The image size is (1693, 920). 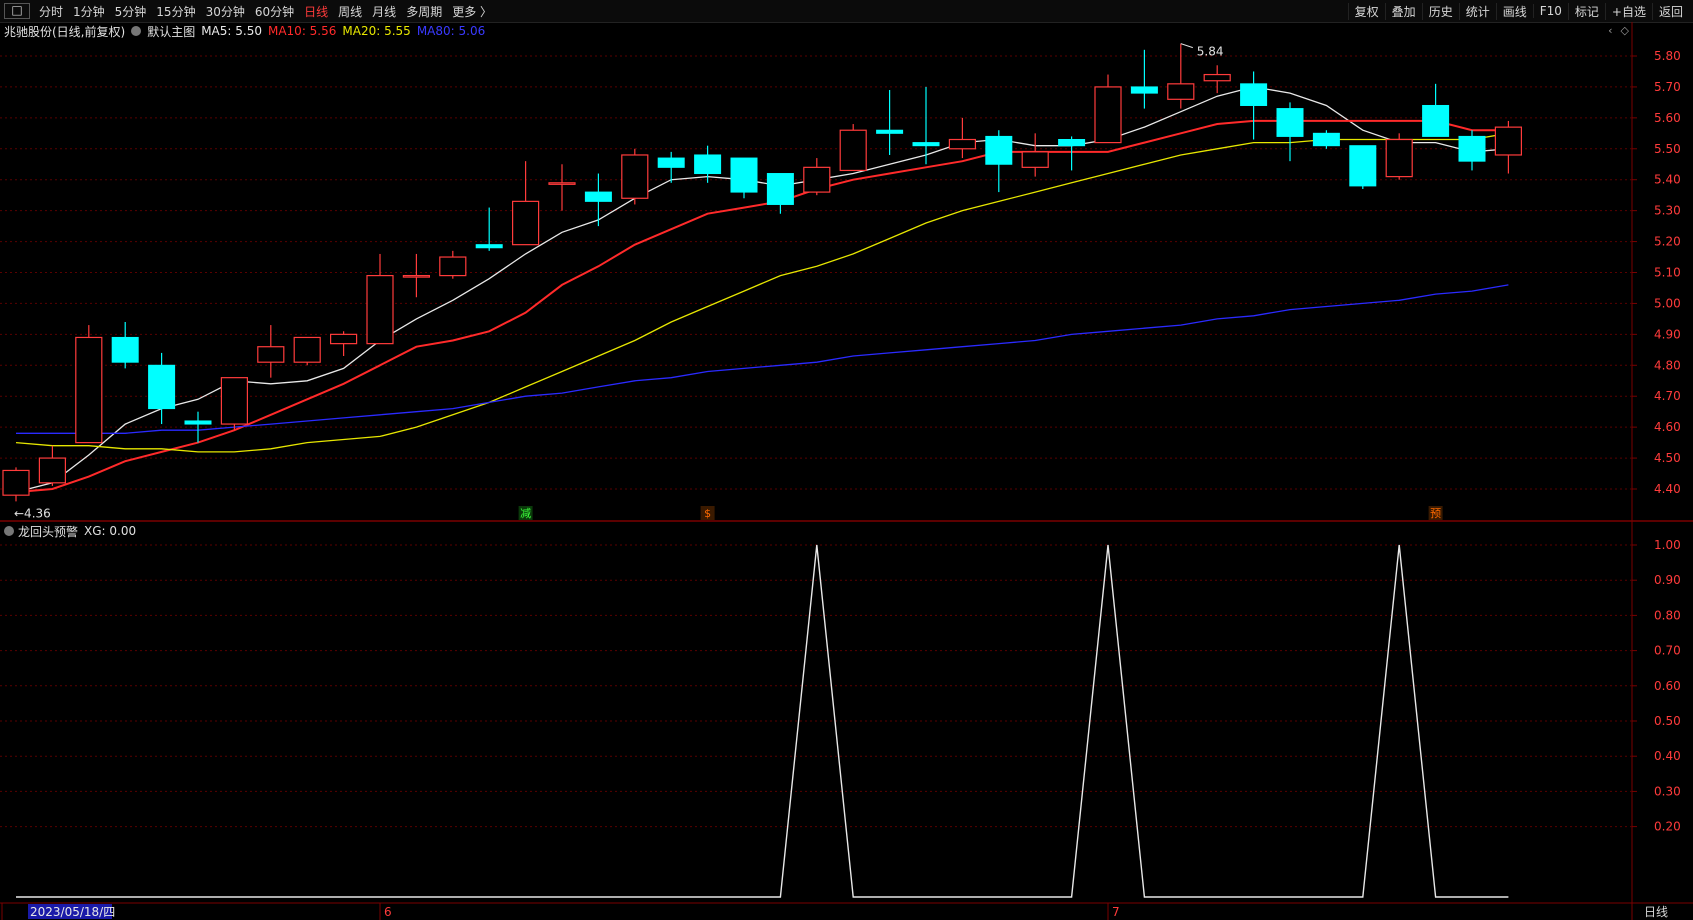 I want to click on marker-label: 预, so click(x=1435, y=513).